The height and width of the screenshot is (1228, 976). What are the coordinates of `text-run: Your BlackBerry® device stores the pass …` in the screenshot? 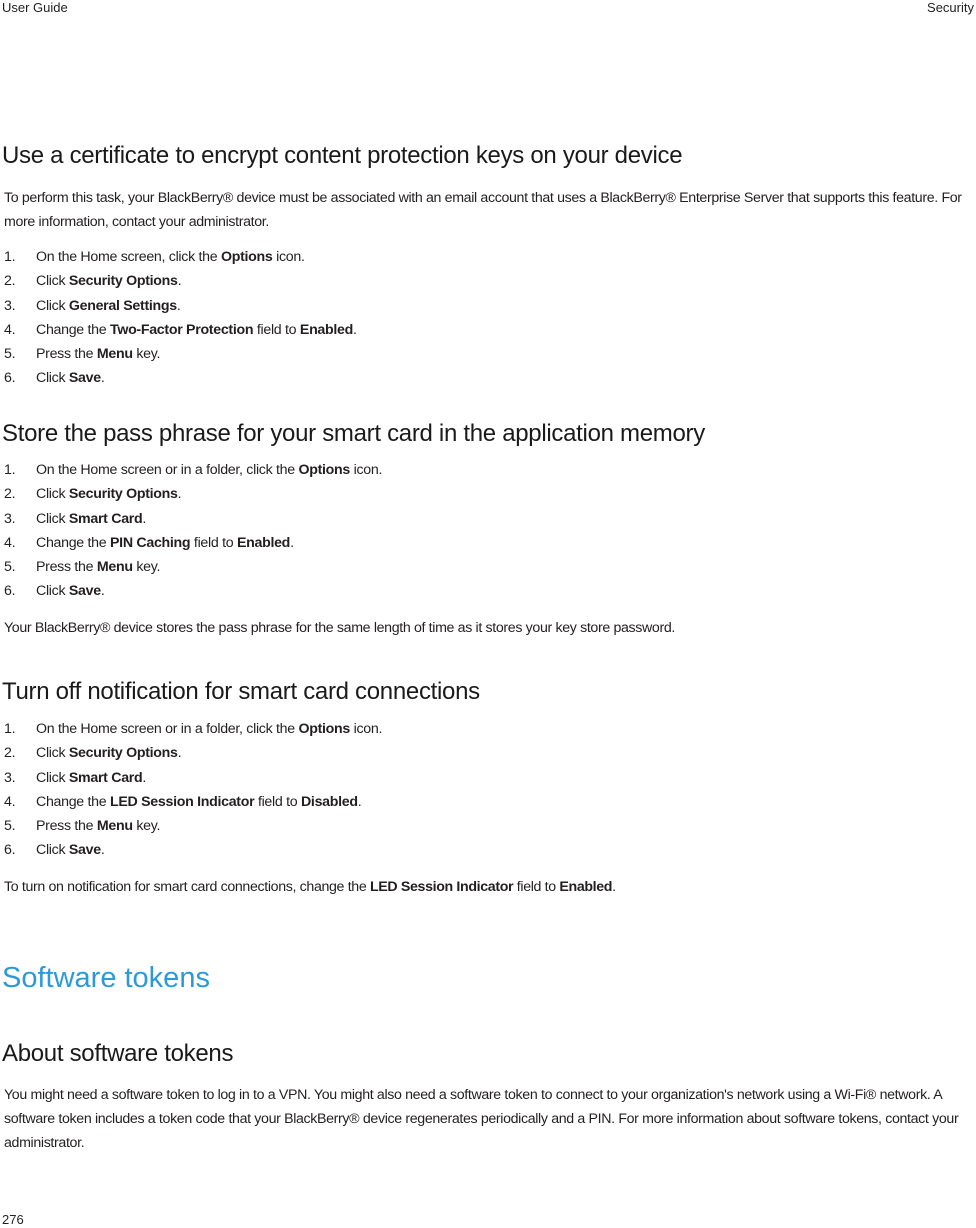 It's located at (339, 628).